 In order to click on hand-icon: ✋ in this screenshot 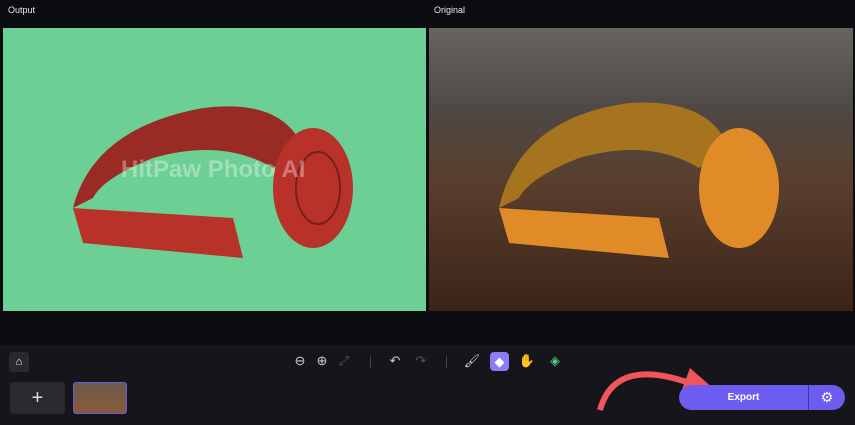, I will do `click(527, 361)`.